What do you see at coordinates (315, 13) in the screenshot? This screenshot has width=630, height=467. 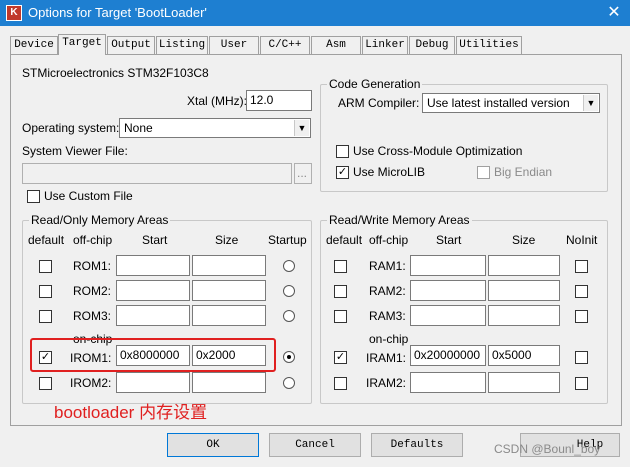 I see `title-bar: K Options for Target 'BootLoader' ✕` at bounding box center [315, 13].